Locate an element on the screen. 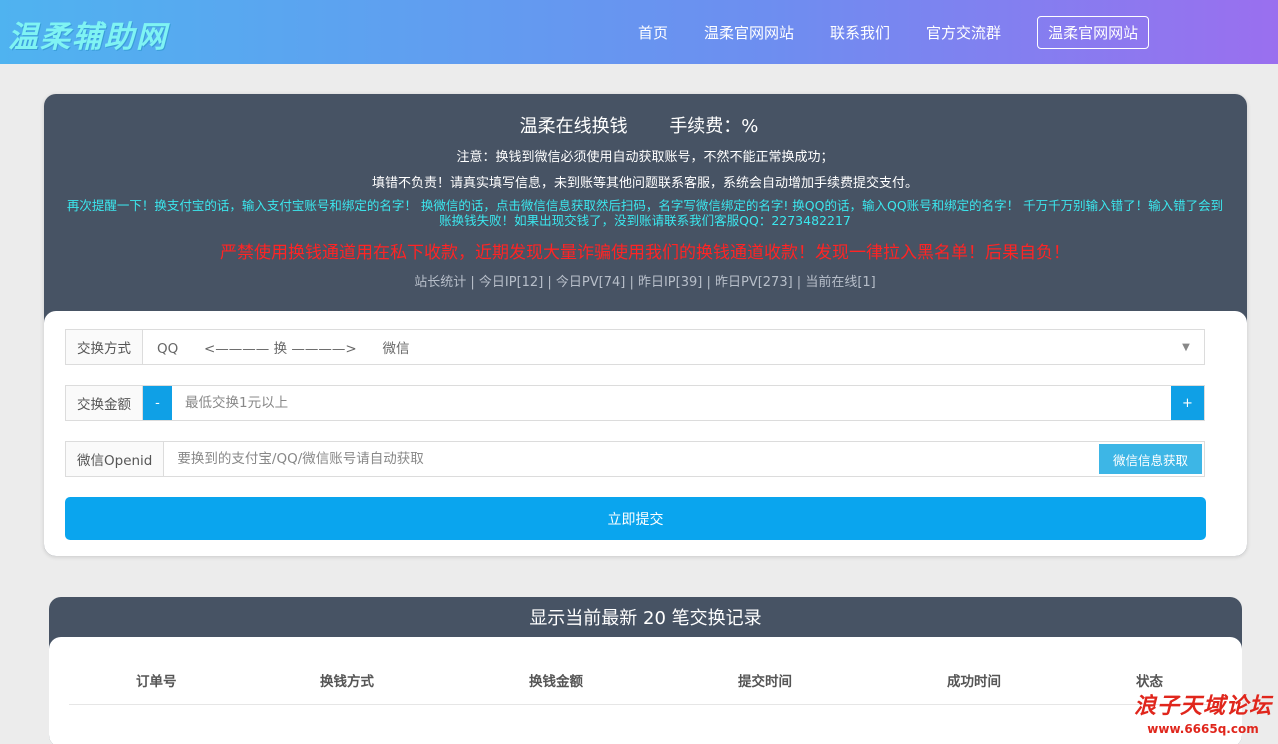 This screenshot has height=744, width=1278. col-submit-time: 提交时间 is located at coordinates (765, 682).